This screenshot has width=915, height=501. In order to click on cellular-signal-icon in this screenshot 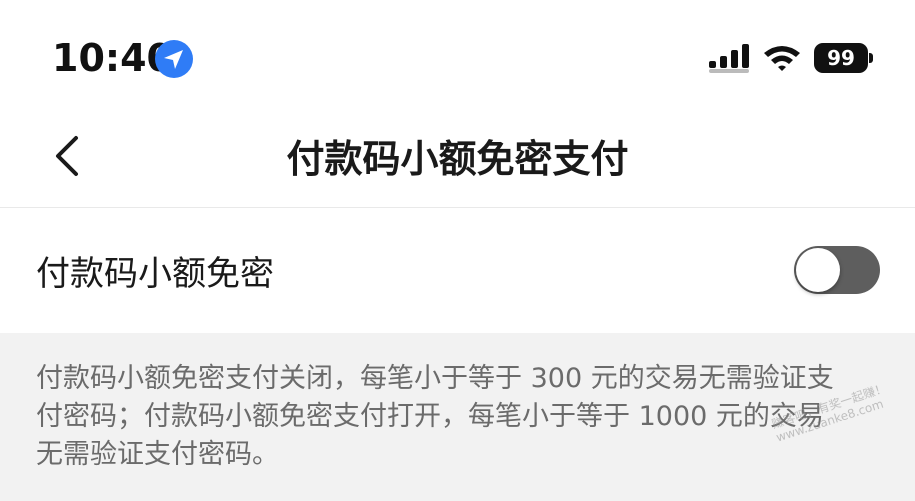, I will do `click(729, 58)`.